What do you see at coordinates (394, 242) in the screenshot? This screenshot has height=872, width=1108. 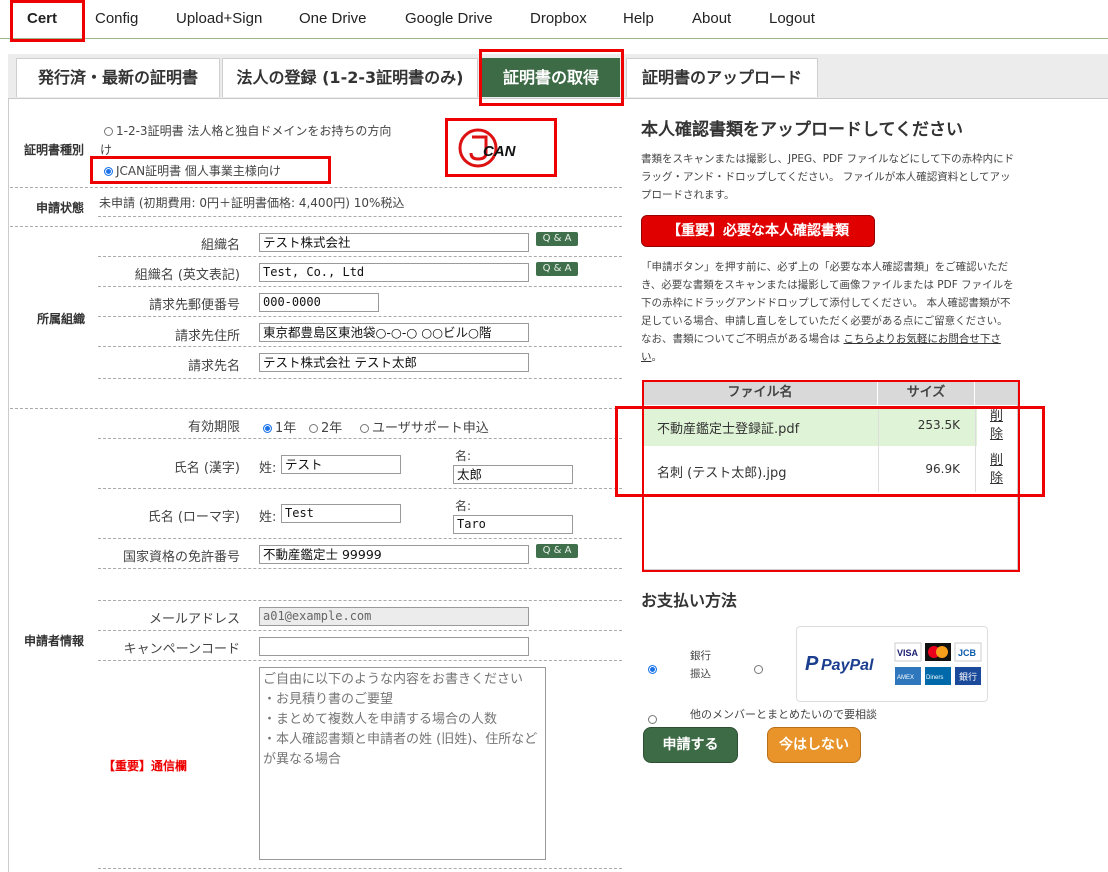 I see `org-name-input: テスト株式会社` at bounding box center [394, 242].